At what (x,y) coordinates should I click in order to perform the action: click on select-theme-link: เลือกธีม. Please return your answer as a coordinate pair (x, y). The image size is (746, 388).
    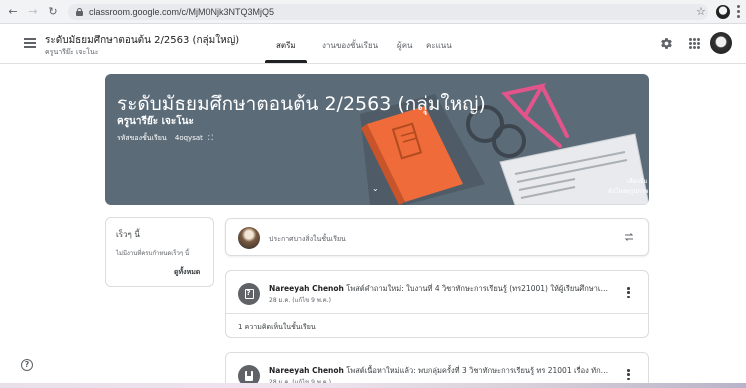
    Looking at the image, I should click on (637, 181).